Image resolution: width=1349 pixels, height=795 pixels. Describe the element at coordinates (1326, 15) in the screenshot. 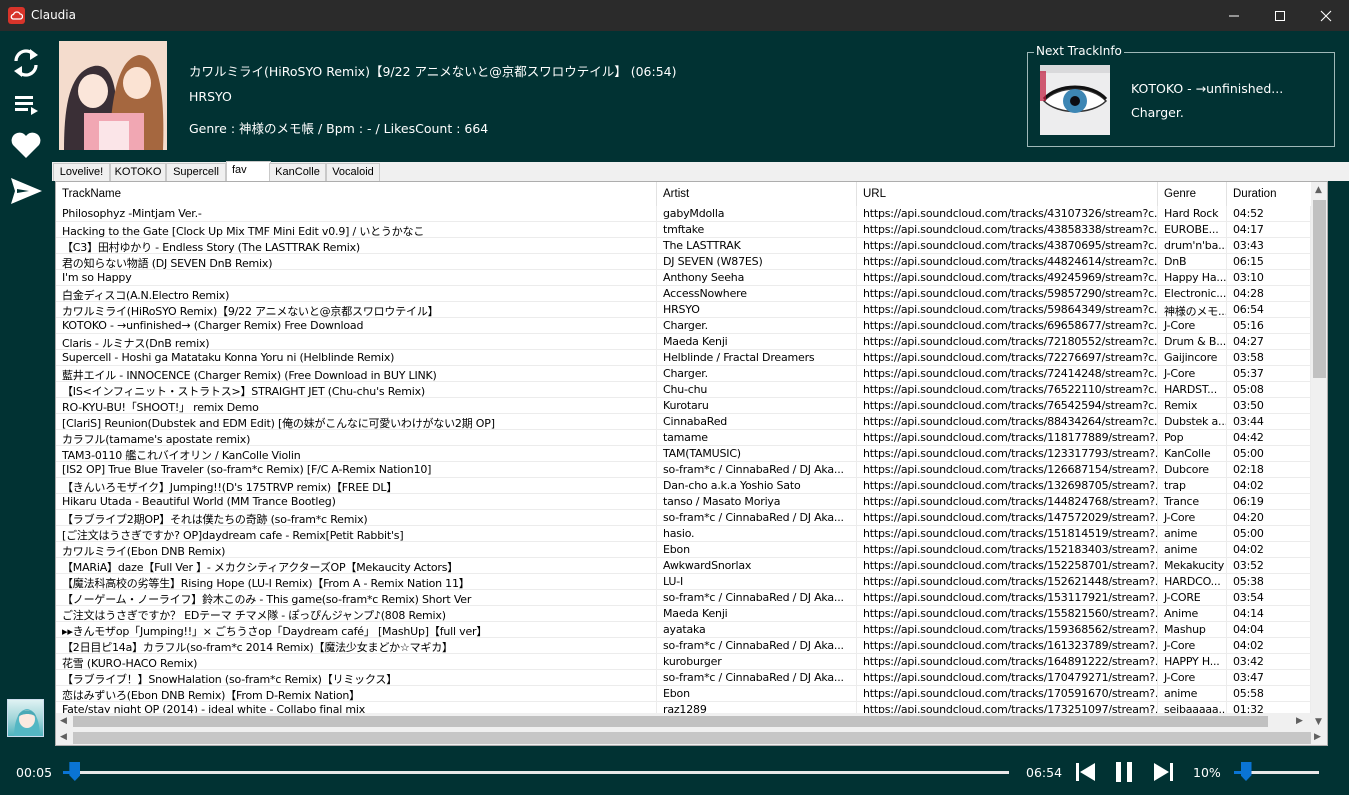

I see `close-button` at that location.